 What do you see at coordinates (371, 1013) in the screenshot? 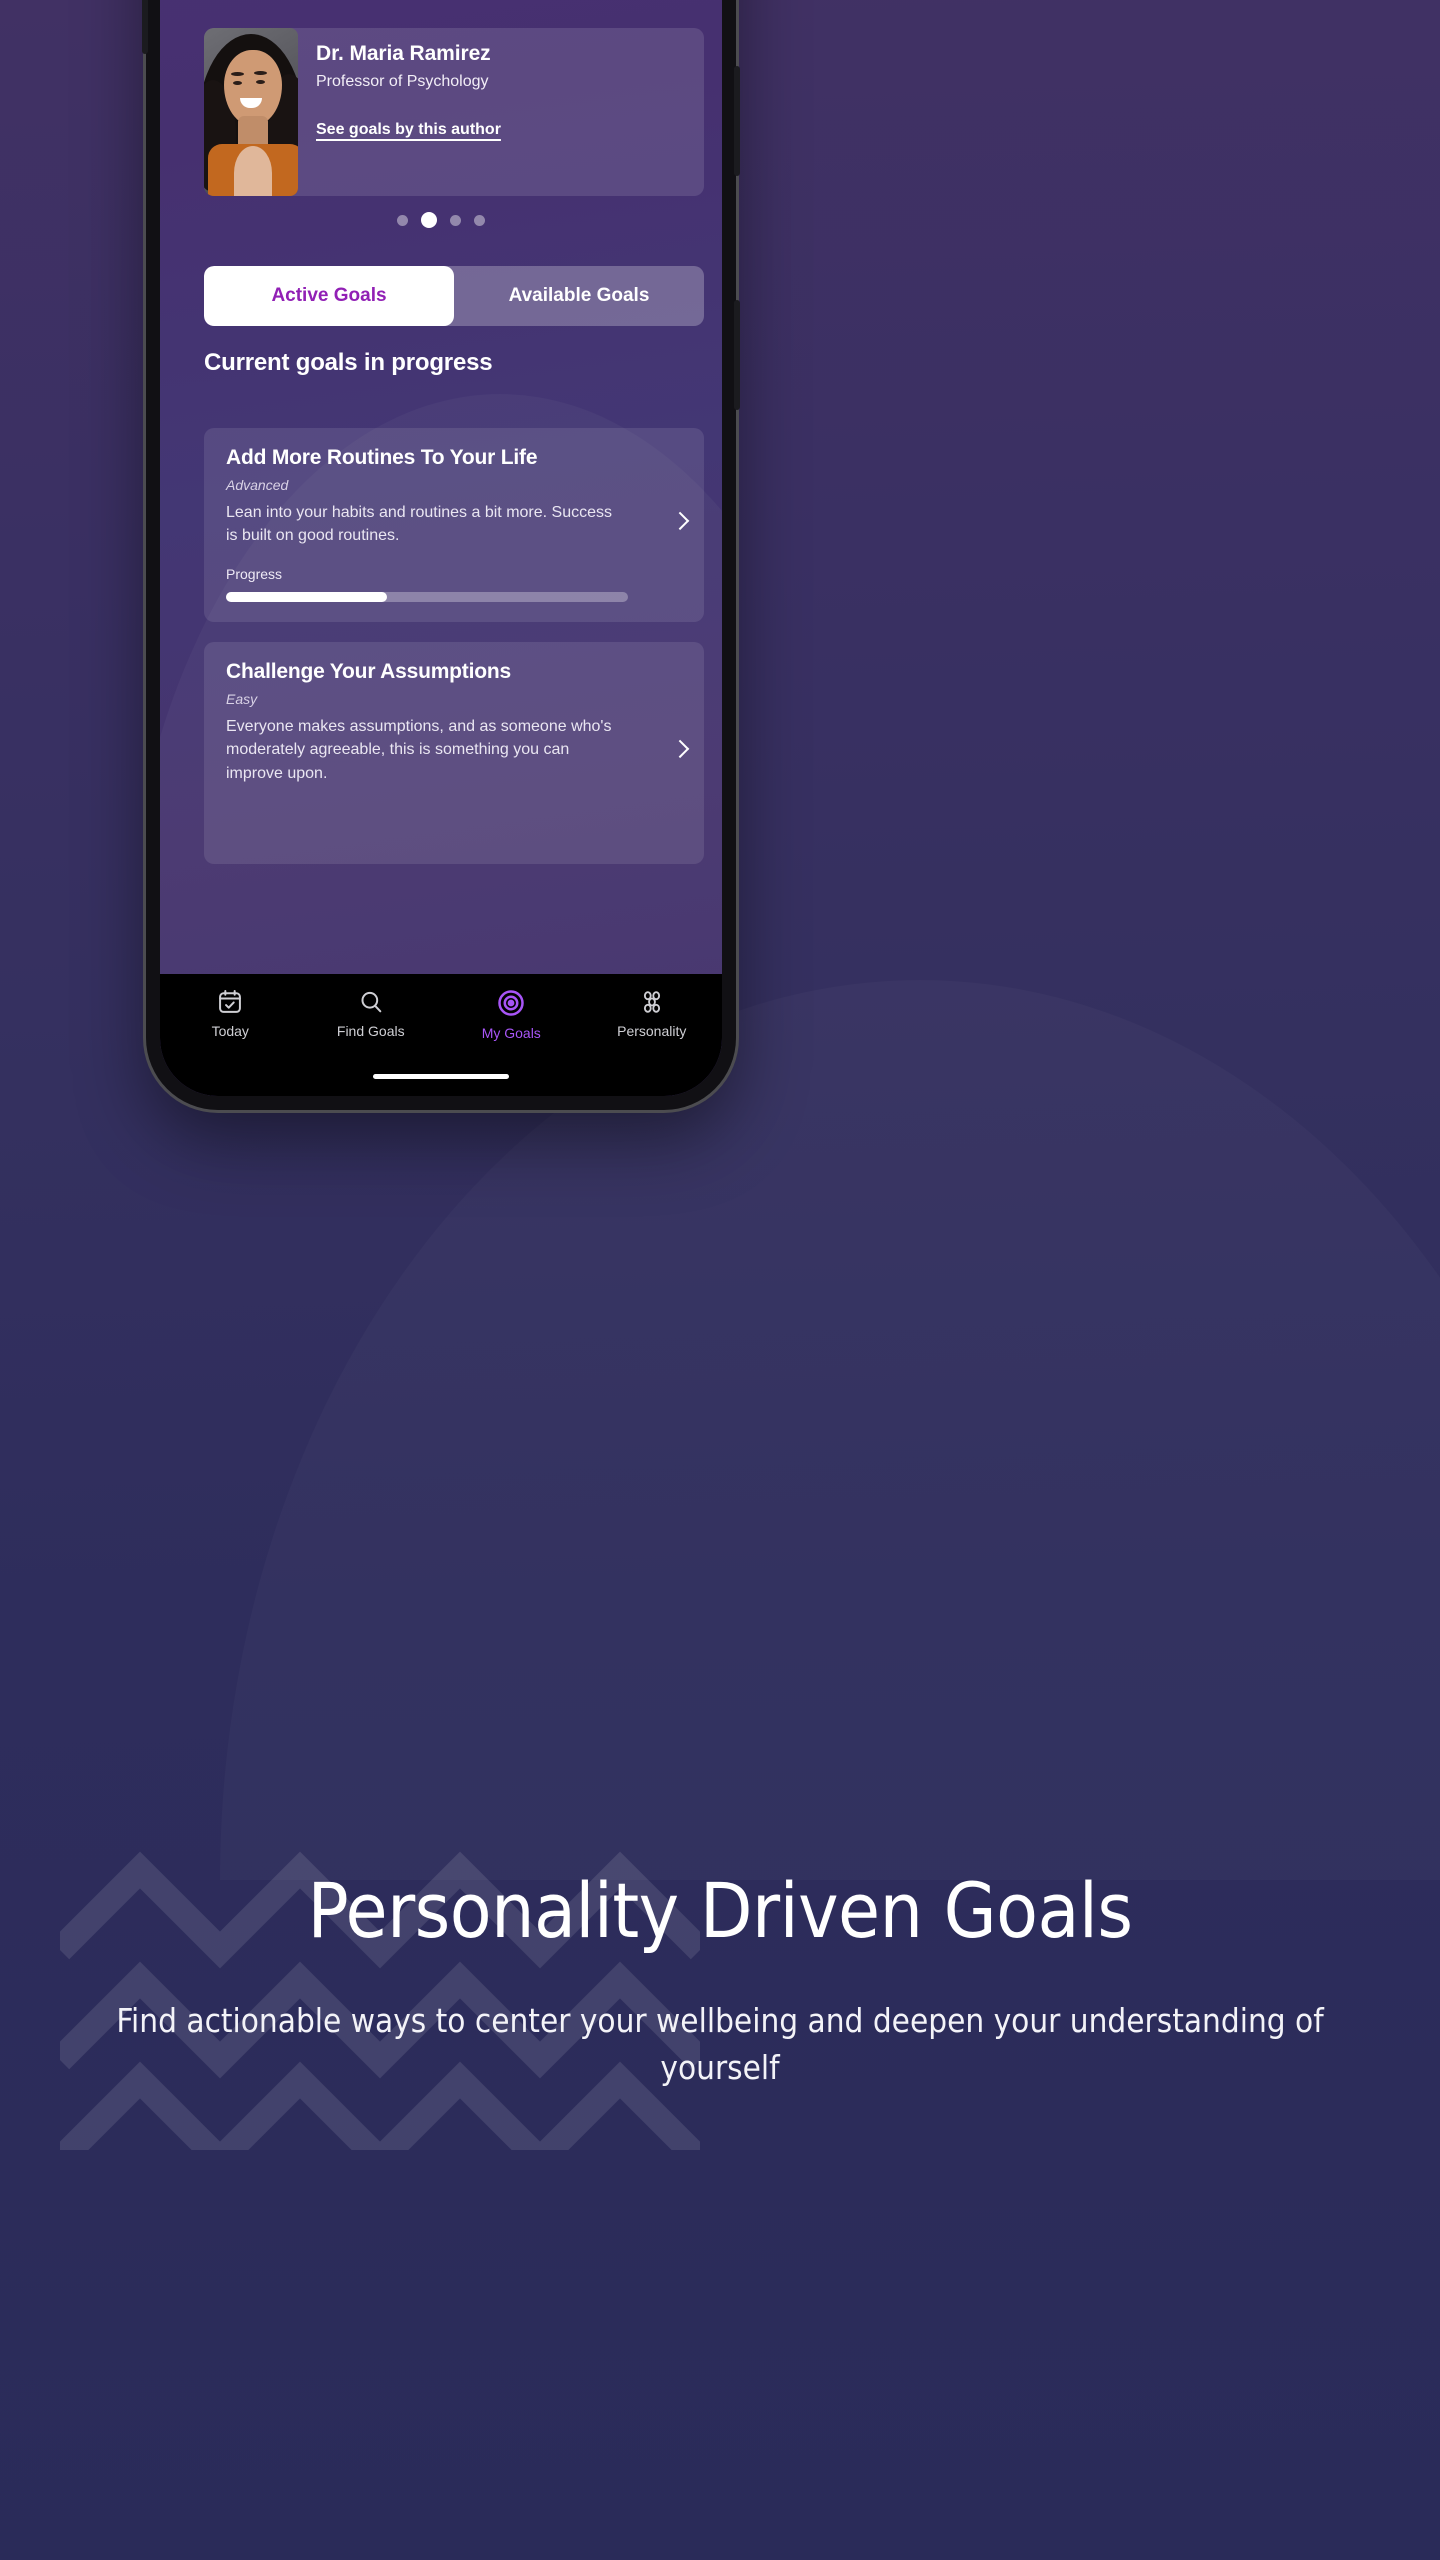
I see `nav-item-find-goals: Find Goals` at bounding box center [371, 1013].